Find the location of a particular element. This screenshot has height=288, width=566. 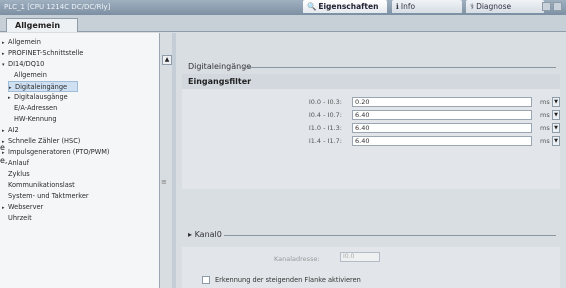

filter-range-label: I1.4 - I1.7: is located at coordinates (325, 141).